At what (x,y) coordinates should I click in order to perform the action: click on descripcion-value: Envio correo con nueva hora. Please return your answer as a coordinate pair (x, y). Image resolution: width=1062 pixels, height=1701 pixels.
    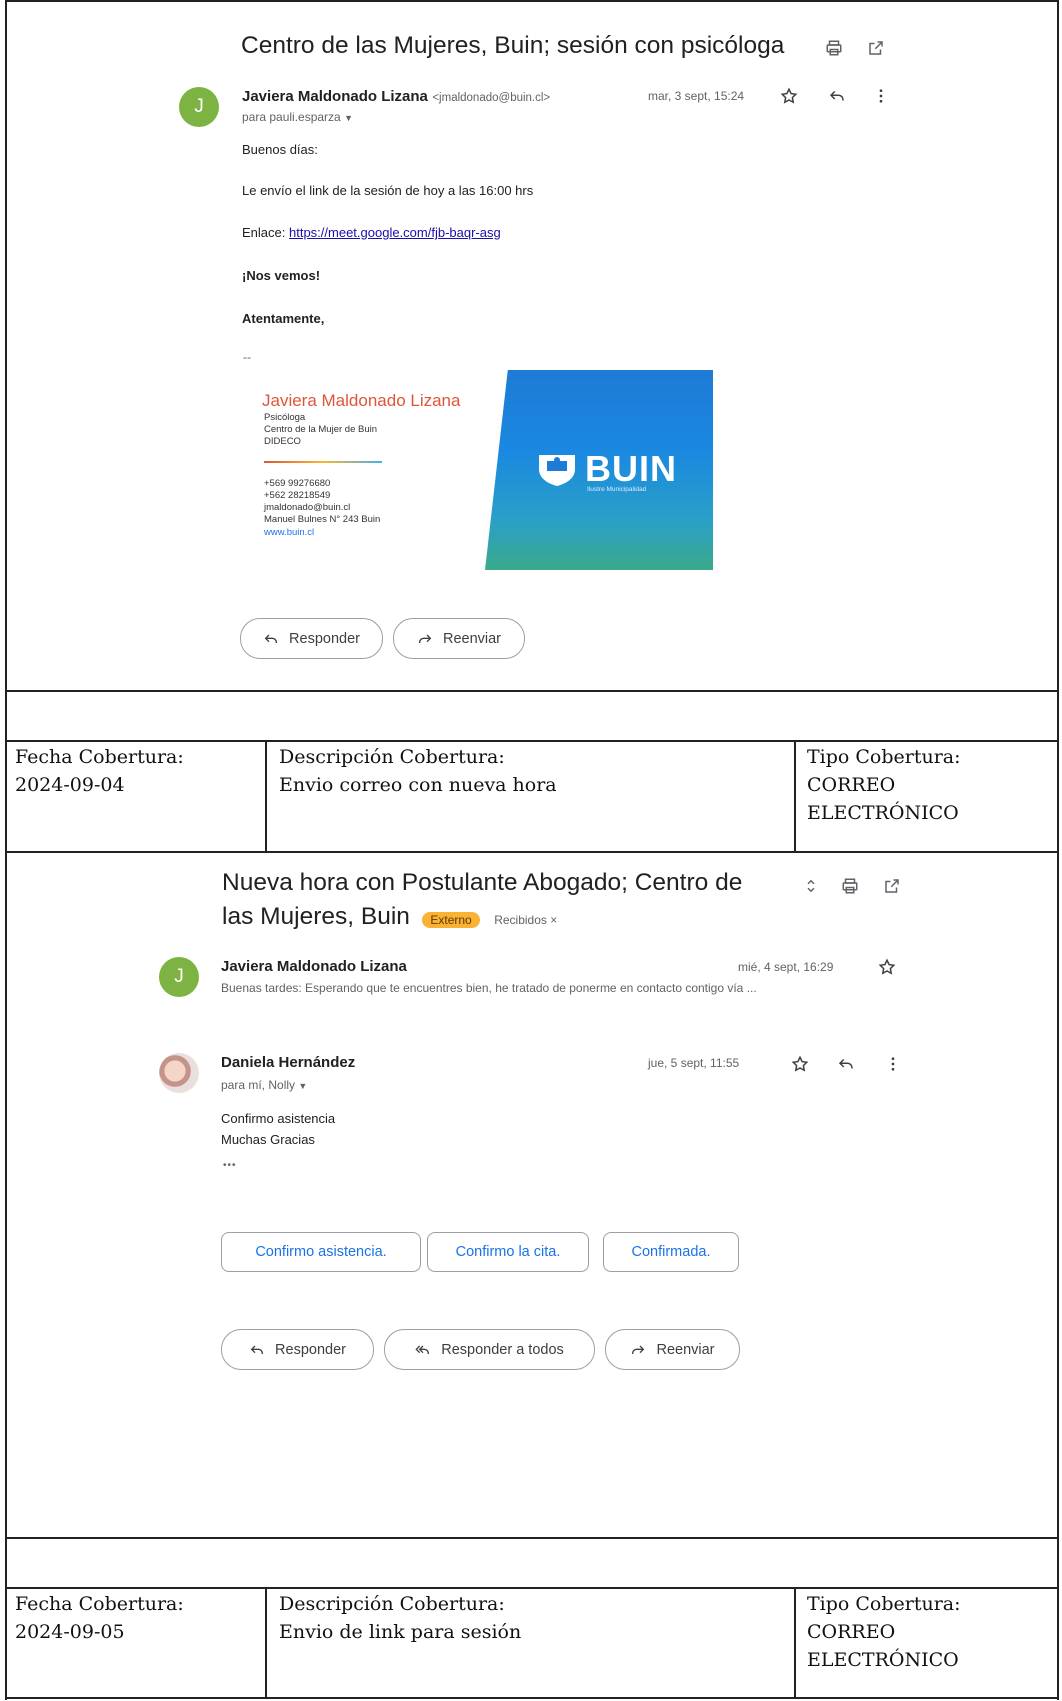
    Looking at the image, I should click on (418, 785).